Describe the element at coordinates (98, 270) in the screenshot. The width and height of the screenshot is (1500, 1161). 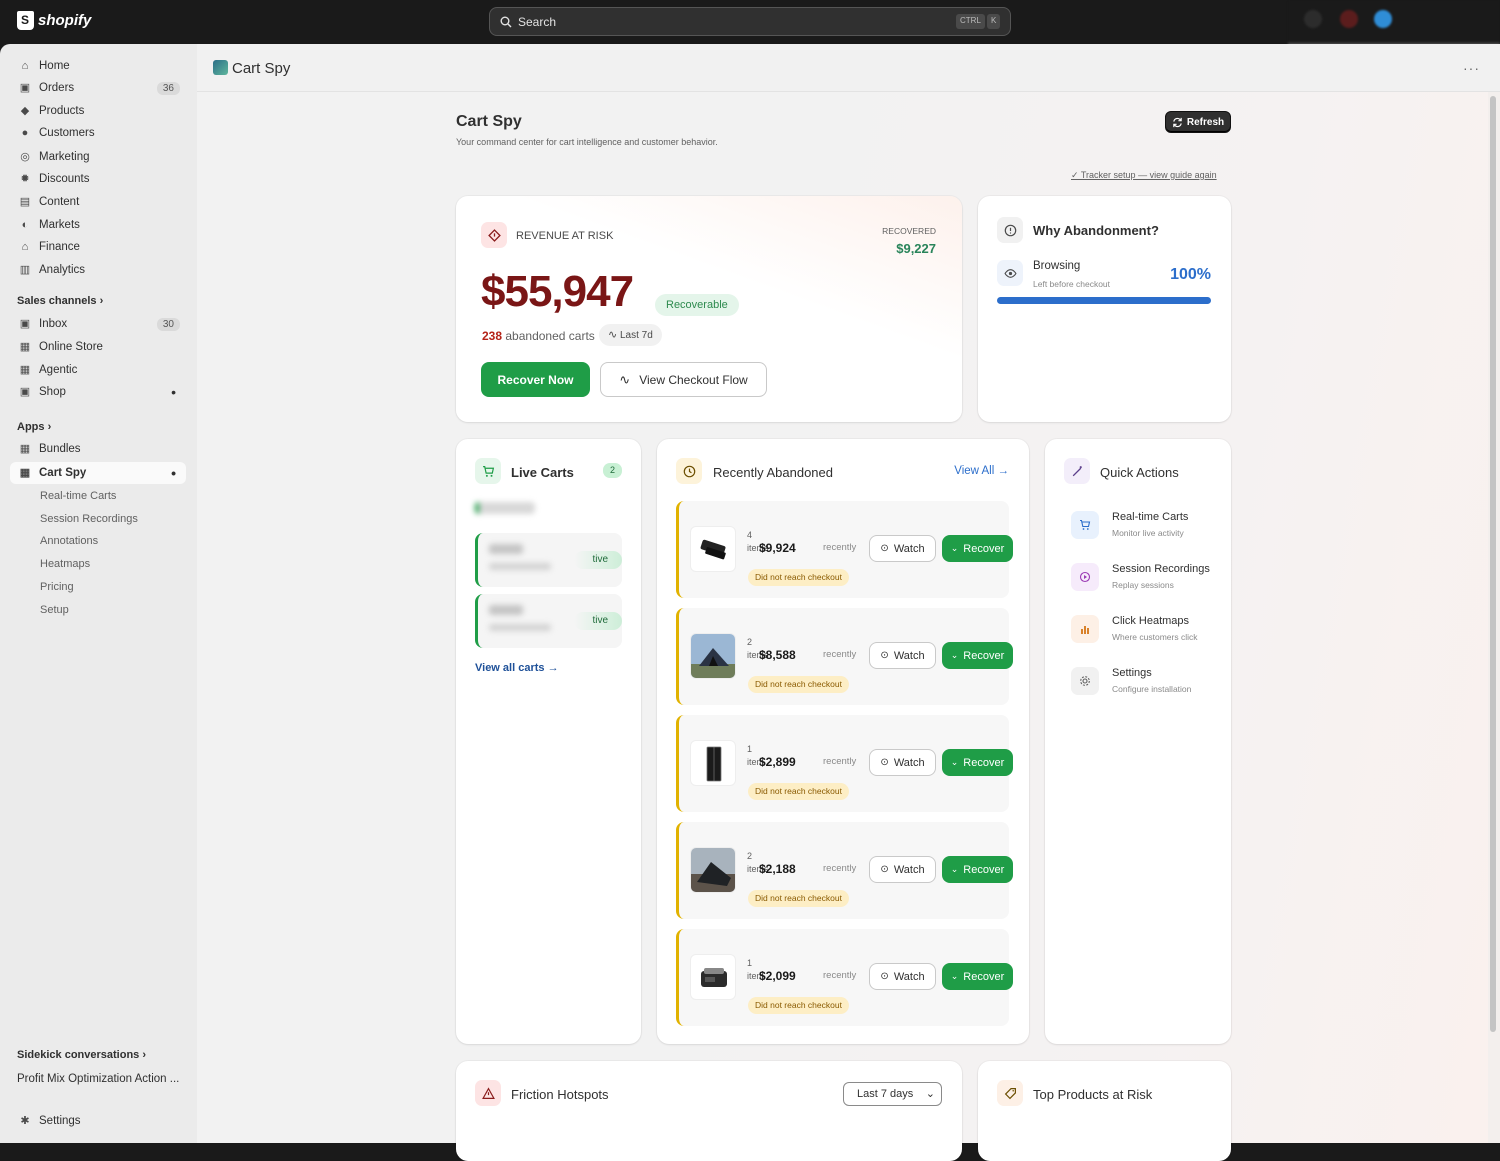
I see `sidebar-item-analytics: ▥ Analytics` at that location.